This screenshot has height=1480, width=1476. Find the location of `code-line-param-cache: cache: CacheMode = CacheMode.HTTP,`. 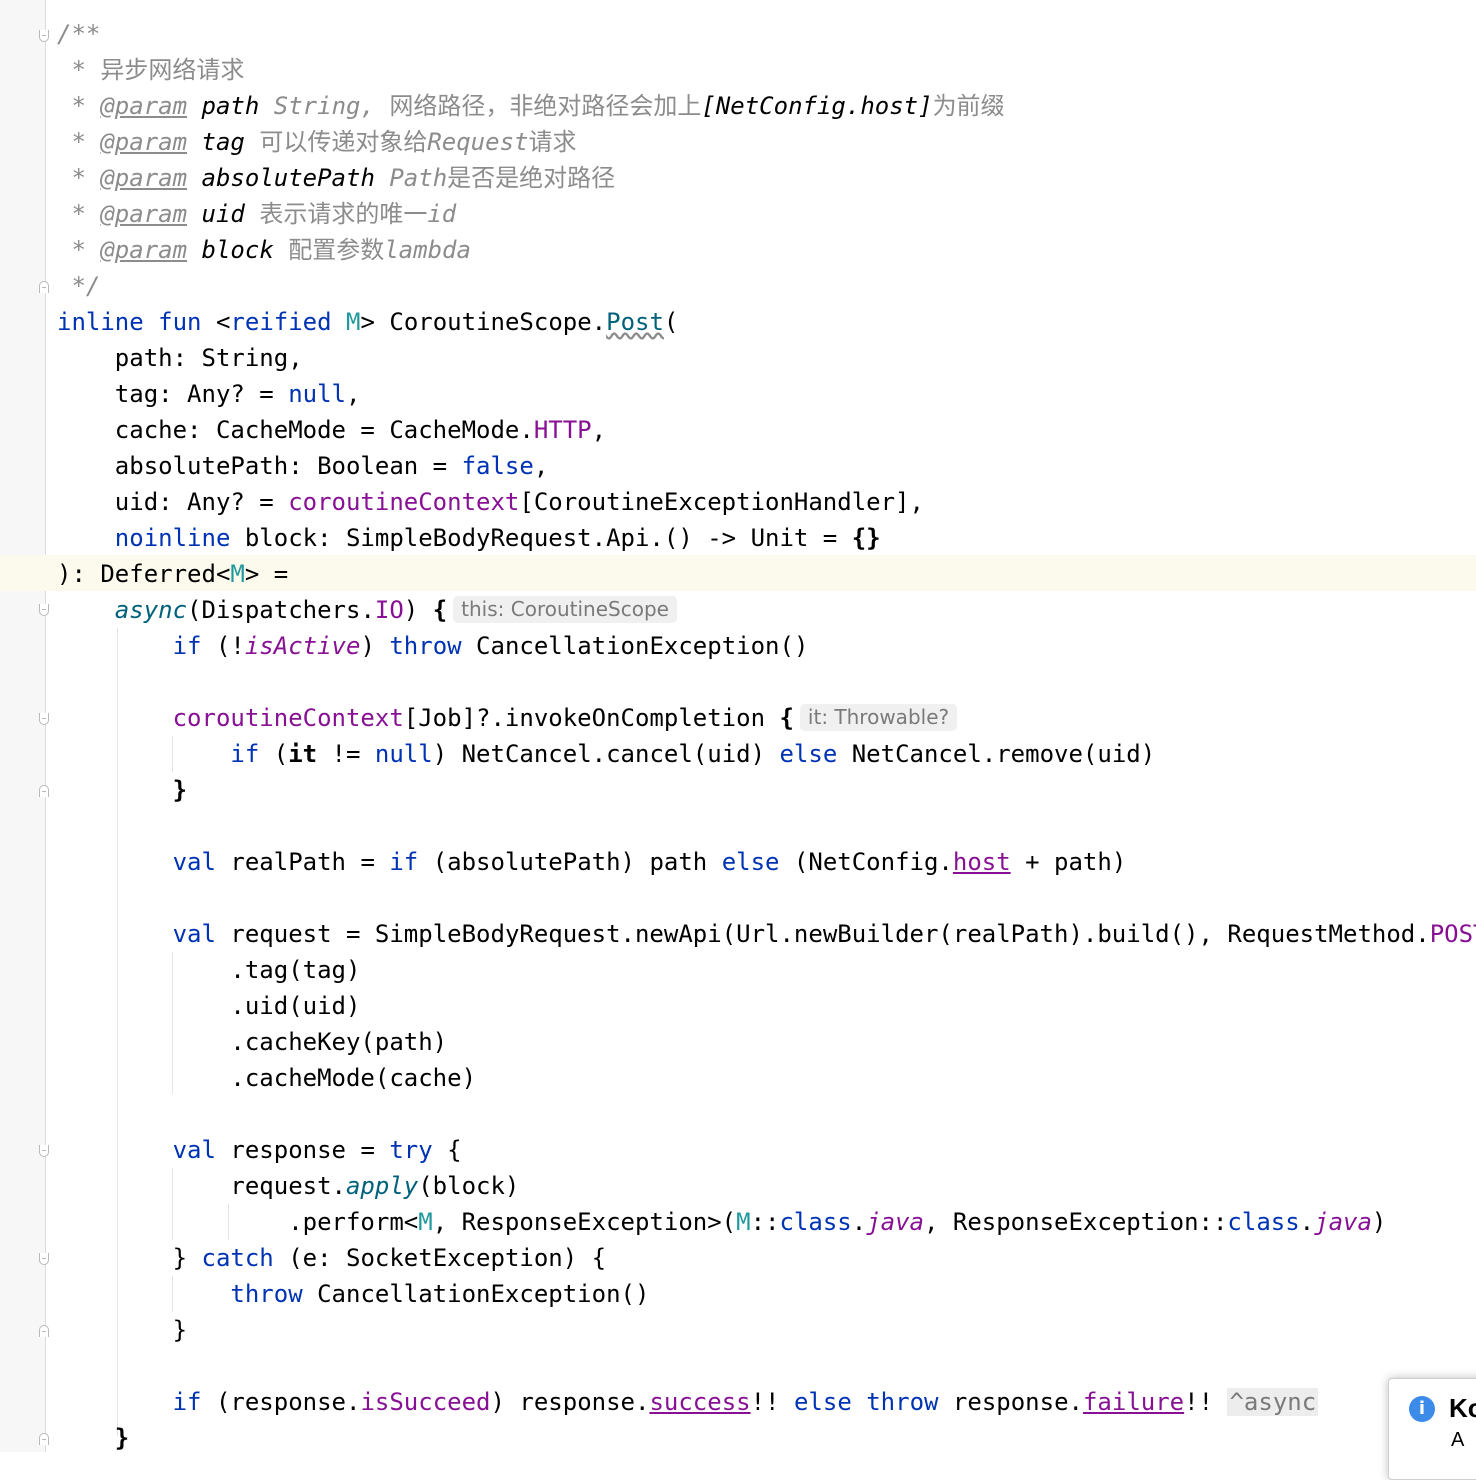

code-line-param-cache: cache: CacheMode = CacheMode.HTTP, is located at coordinates (332, 430).